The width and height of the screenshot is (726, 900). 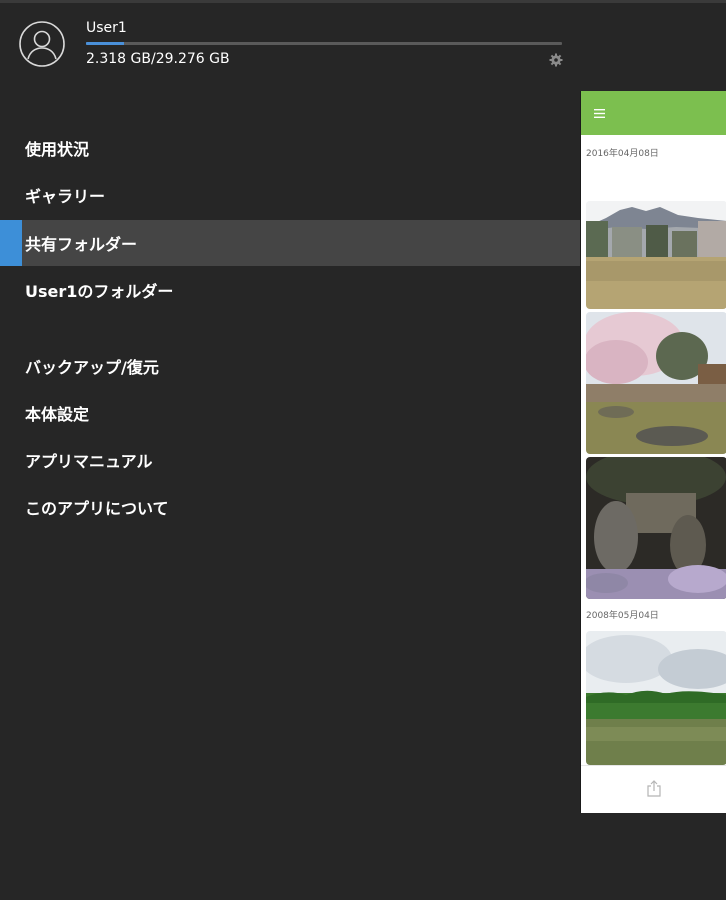 What do you see at coordinates (654, 788) in the screenshot?
I see `share-icon` at bounding box center [654, 788].